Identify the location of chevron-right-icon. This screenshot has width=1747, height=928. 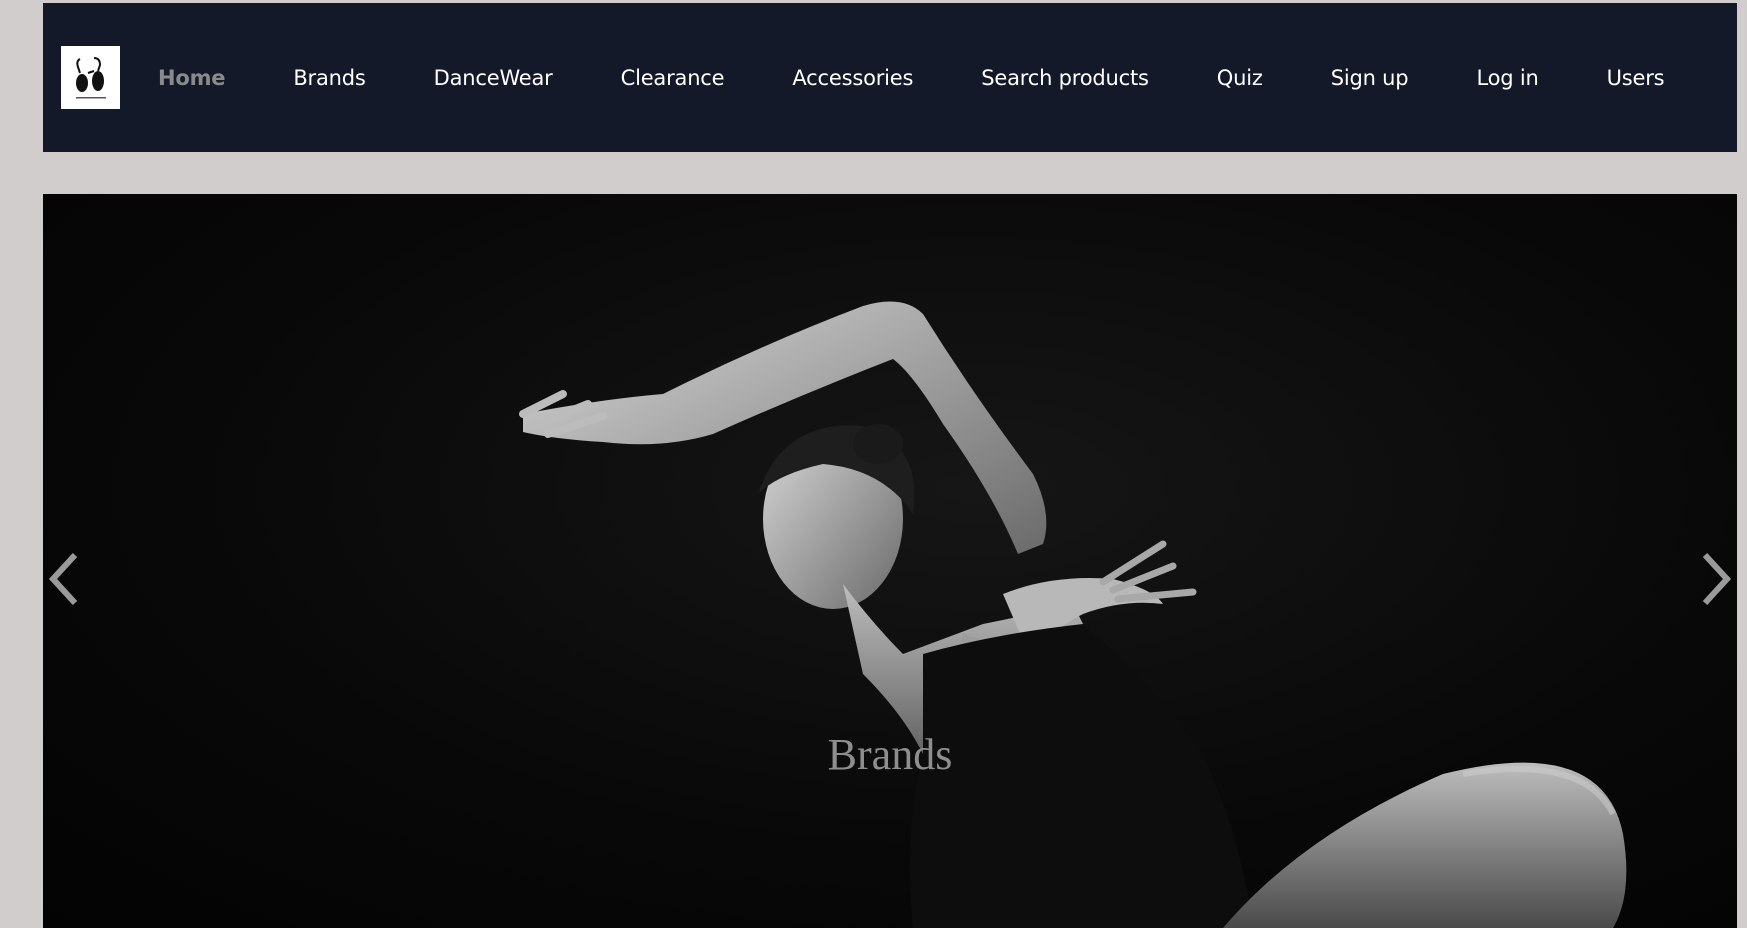
(1717, 579).